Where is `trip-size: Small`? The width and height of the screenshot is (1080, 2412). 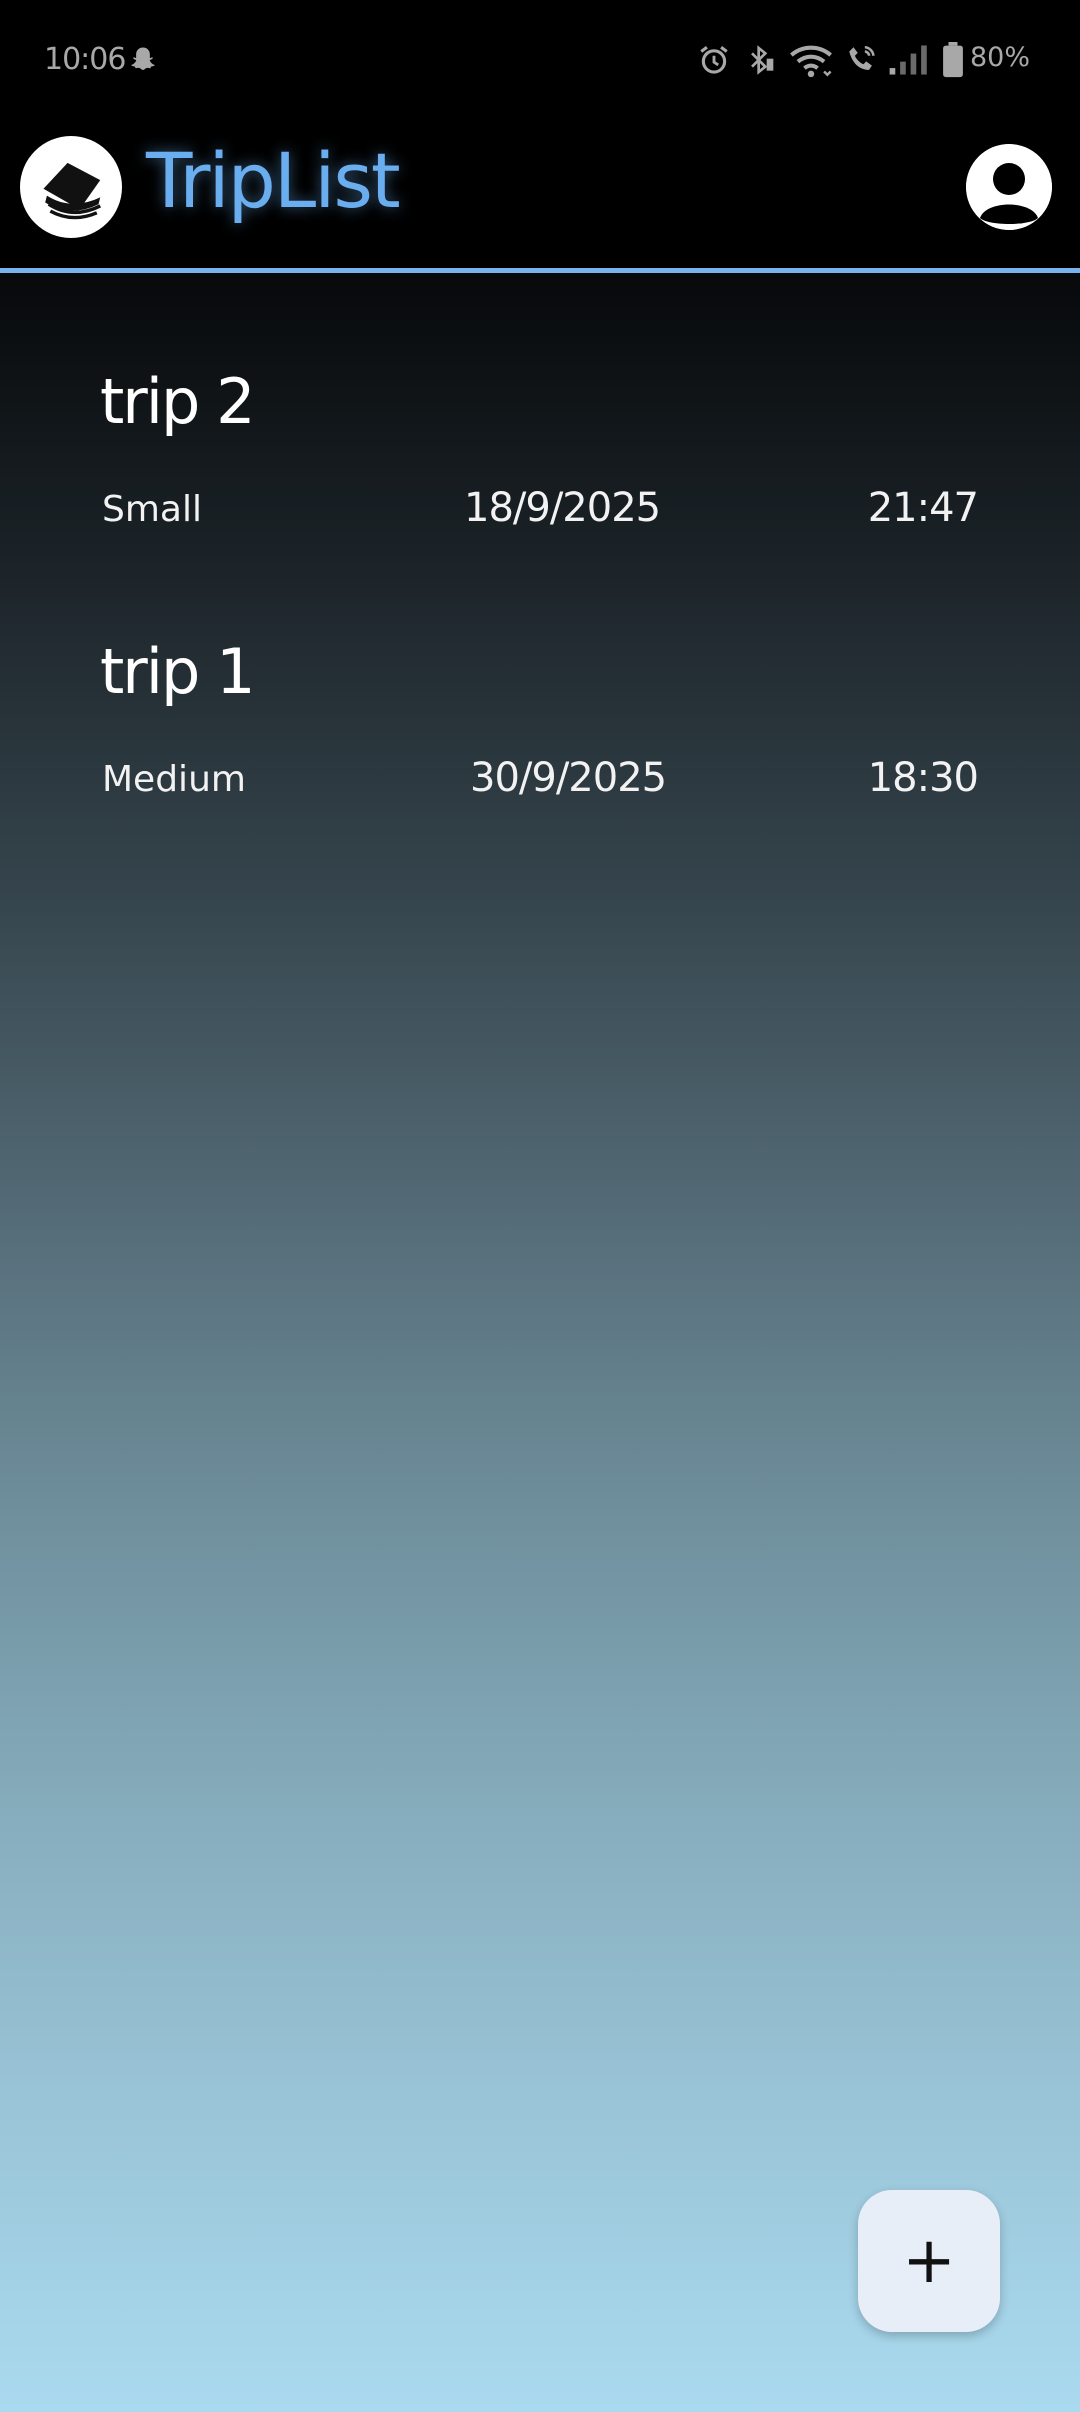 trip-size: Small is located at coordinates (152, 509).